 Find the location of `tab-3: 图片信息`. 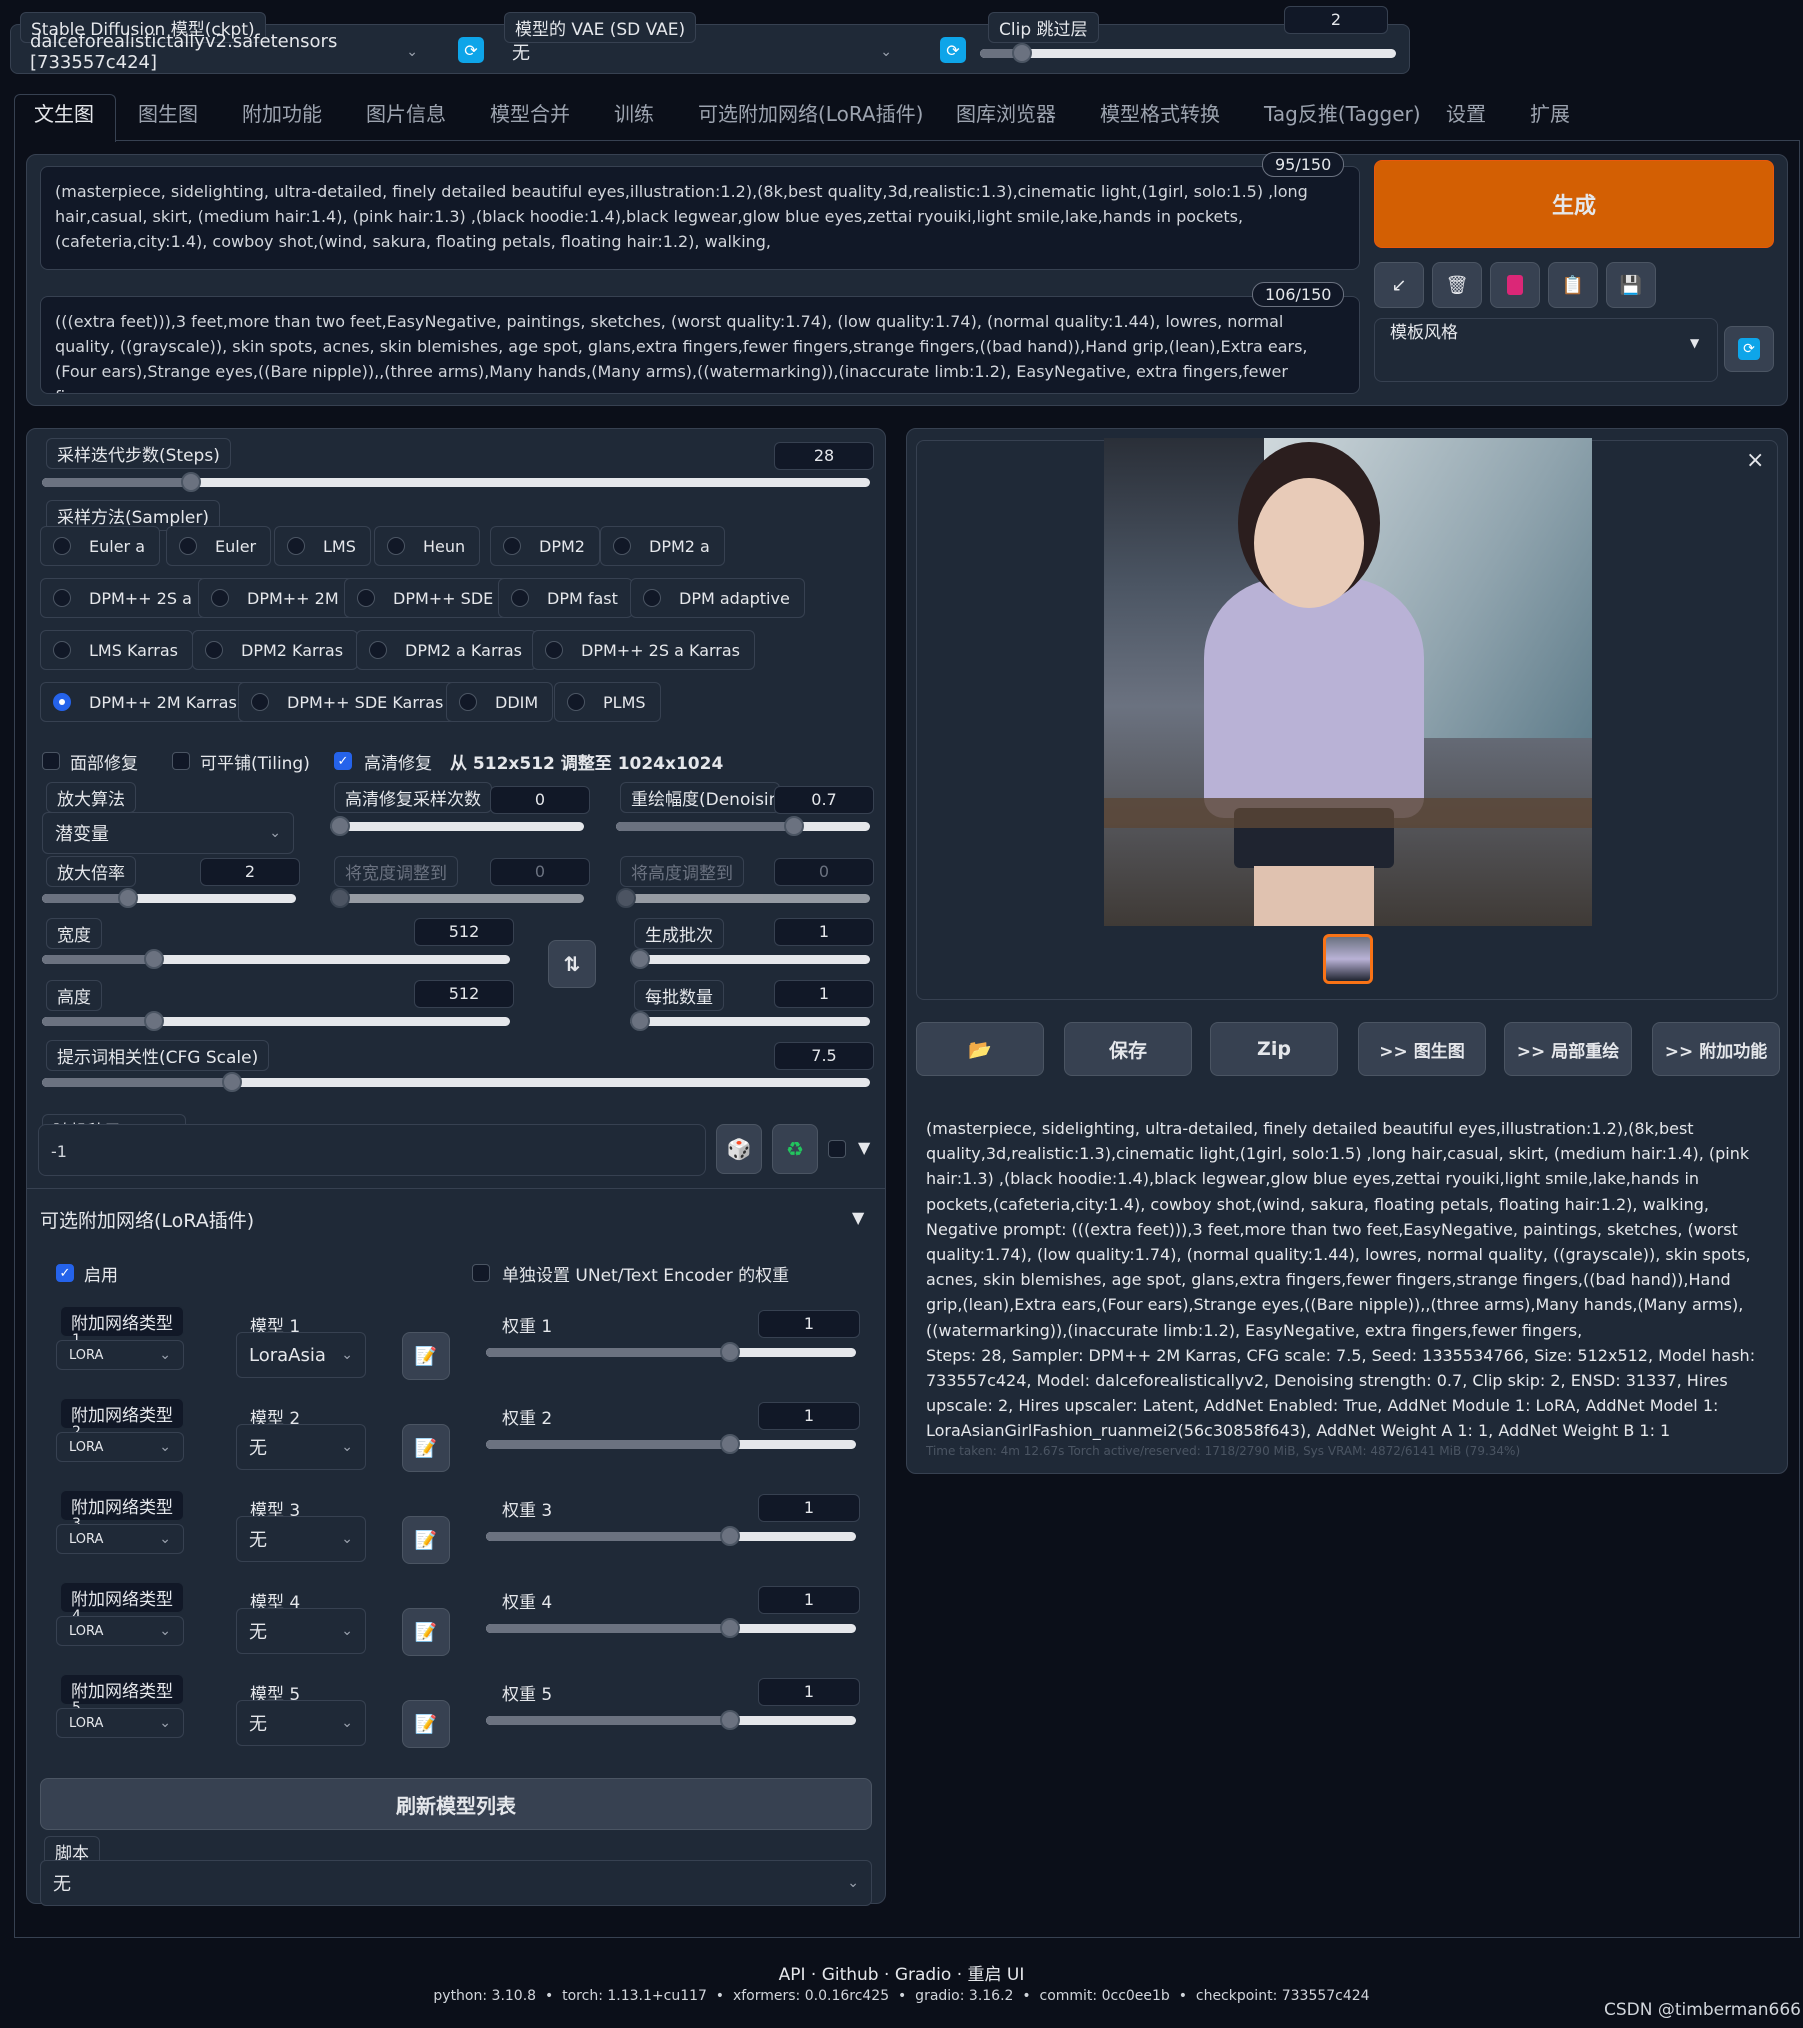

tab-3: 图片信息 is located at coordinates (406, 112).